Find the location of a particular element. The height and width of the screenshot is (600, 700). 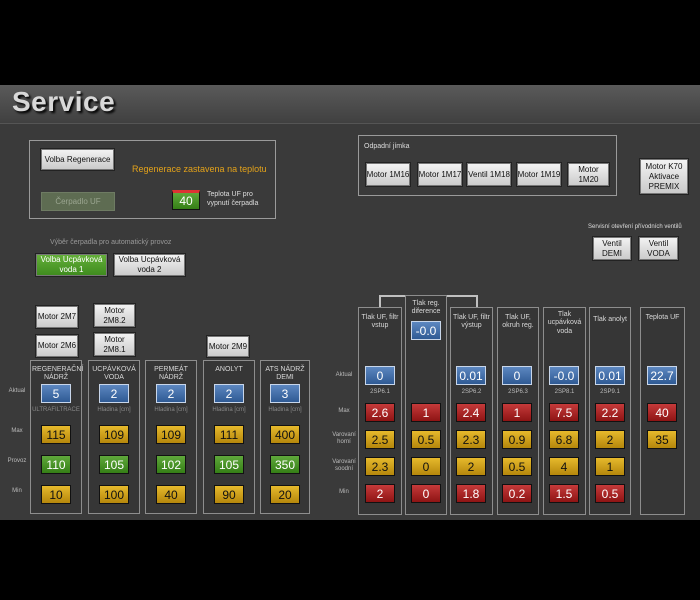

drain-motor-1m17: Motor 1M17 is located at coordinates (440, 174).